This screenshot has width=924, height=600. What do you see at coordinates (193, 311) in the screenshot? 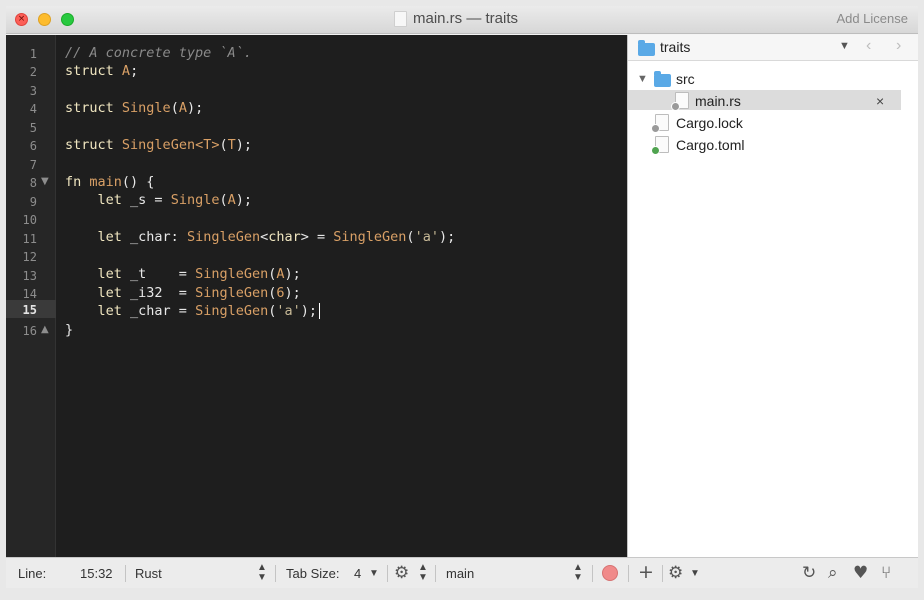
I see `code-line-15: let _char = SingleGen('a');` at bounding box center [193, 311].